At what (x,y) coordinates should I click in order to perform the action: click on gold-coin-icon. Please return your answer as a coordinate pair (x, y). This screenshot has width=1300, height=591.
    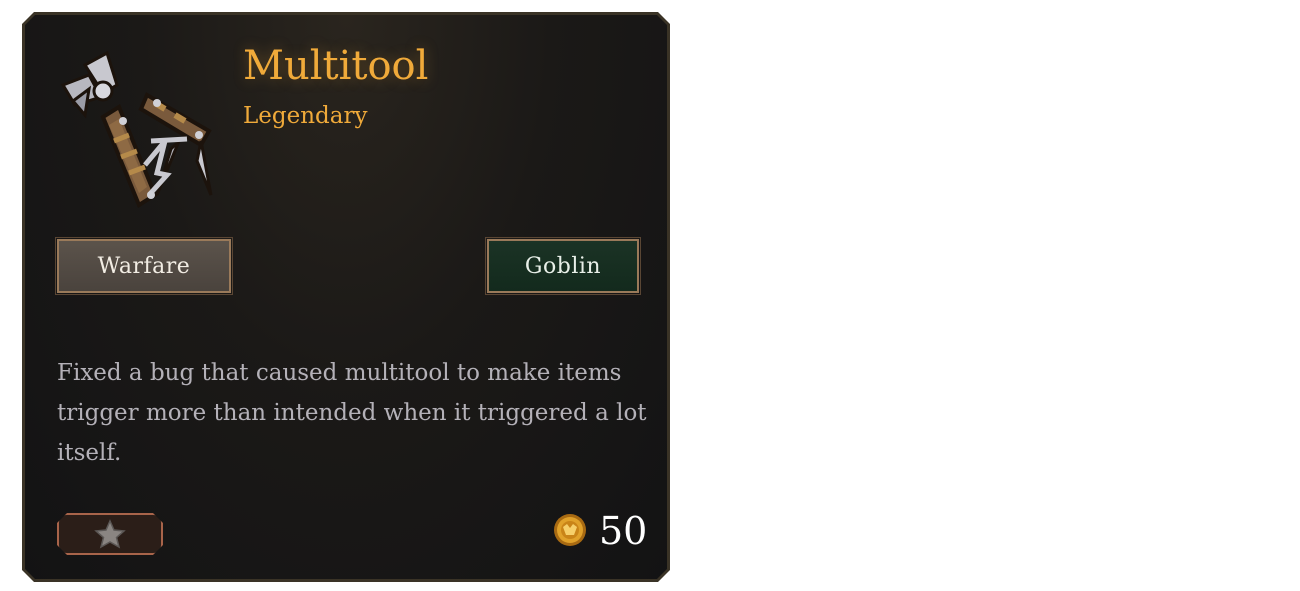
    Looking at the image, I should click on (570, 530).